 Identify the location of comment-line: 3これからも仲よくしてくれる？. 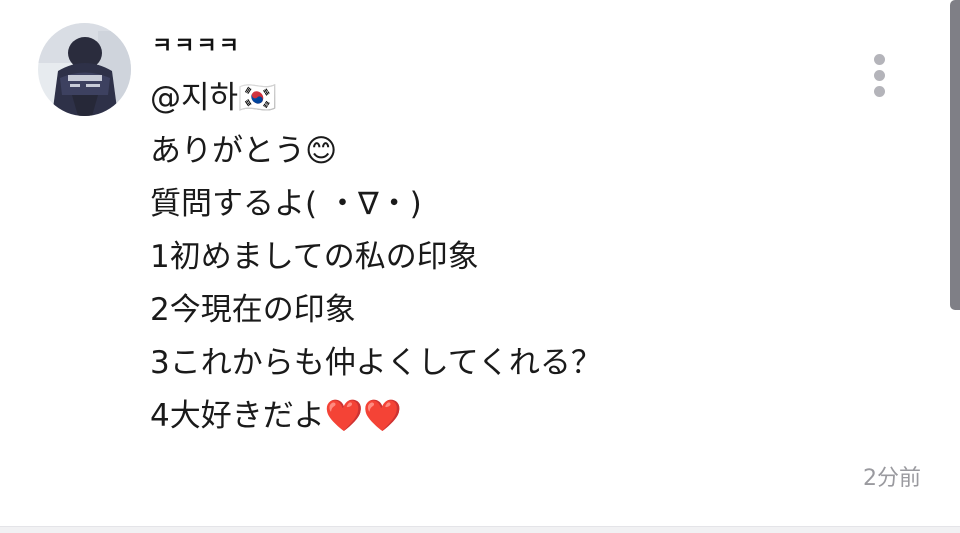
(376, 363).